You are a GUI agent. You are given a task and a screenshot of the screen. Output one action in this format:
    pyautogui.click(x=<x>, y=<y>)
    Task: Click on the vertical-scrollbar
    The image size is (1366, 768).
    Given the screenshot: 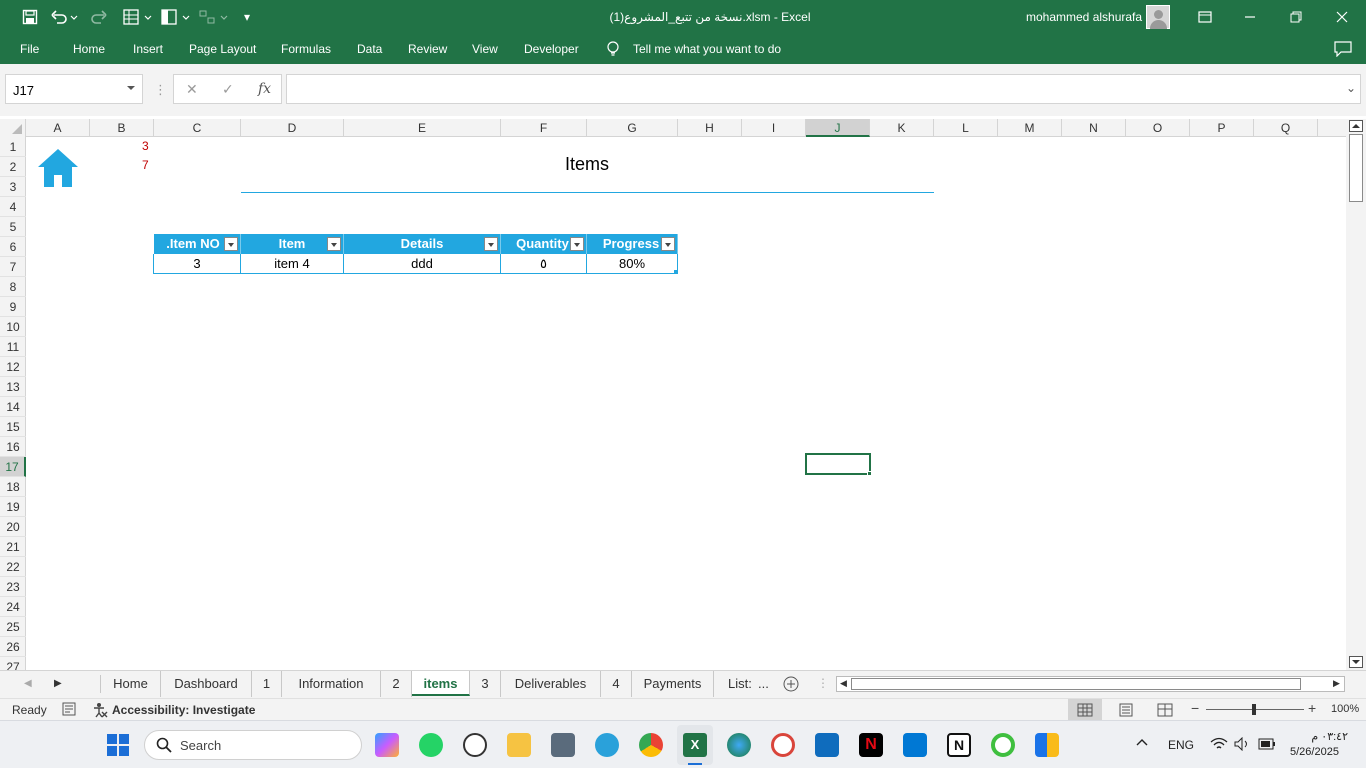 What is the action you would take?
    pyautogui.click(x=1356, y=394)
    